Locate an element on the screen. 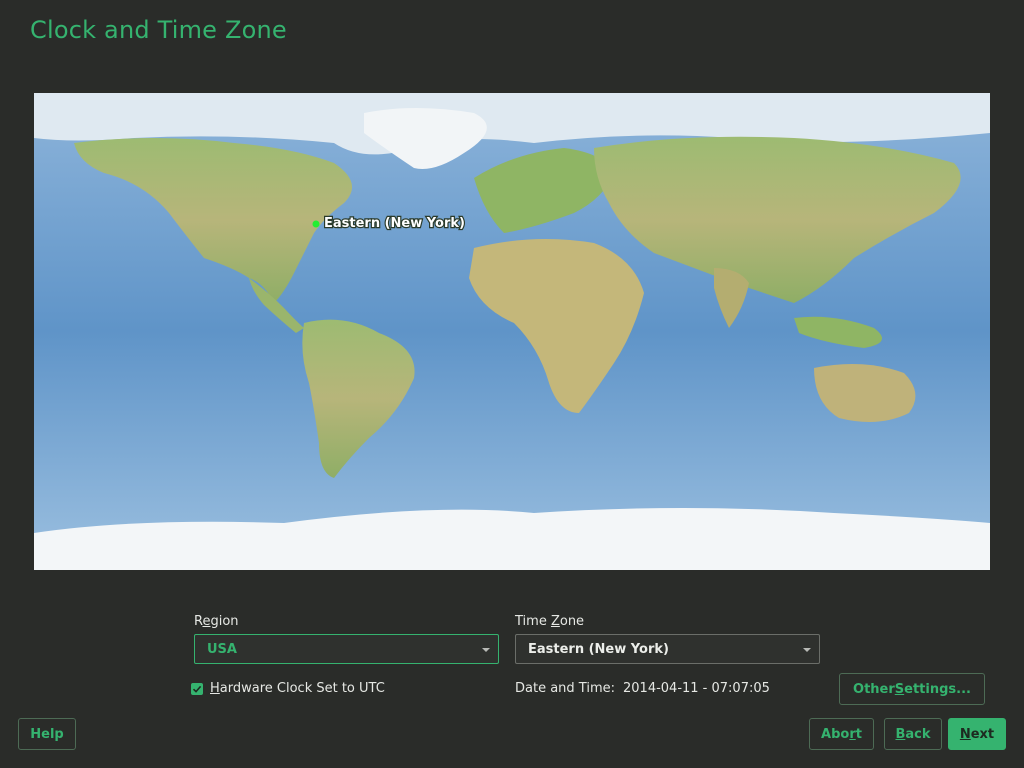  page-title: Clock and Time Zone is located at coordinates (158, 30).